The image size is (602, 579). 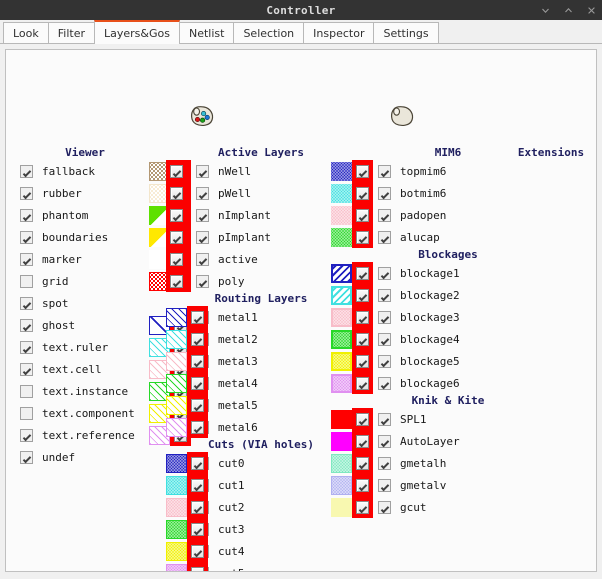 I want to click on visibility-checkbox-metal5, so click(x=197, y=405).